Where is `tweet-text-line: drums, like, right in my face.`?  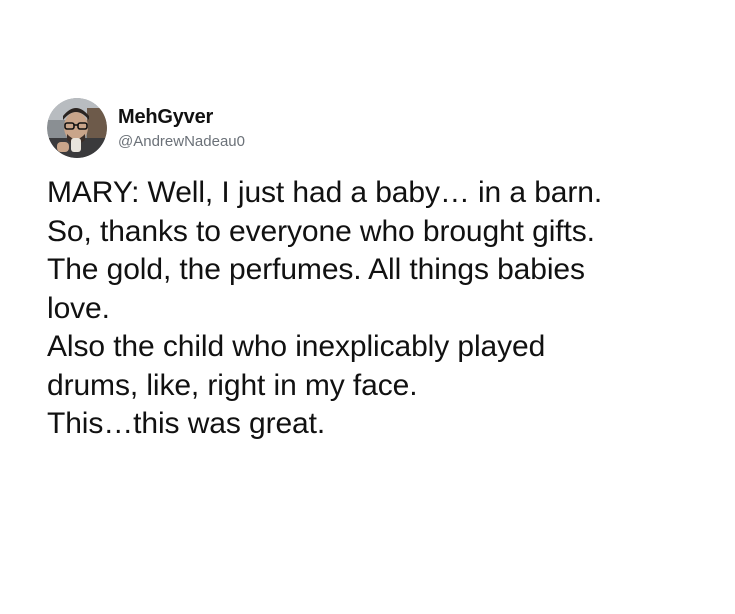
tweet-text-line: drums, like, right in my face. is located at coordinates (232, 385).